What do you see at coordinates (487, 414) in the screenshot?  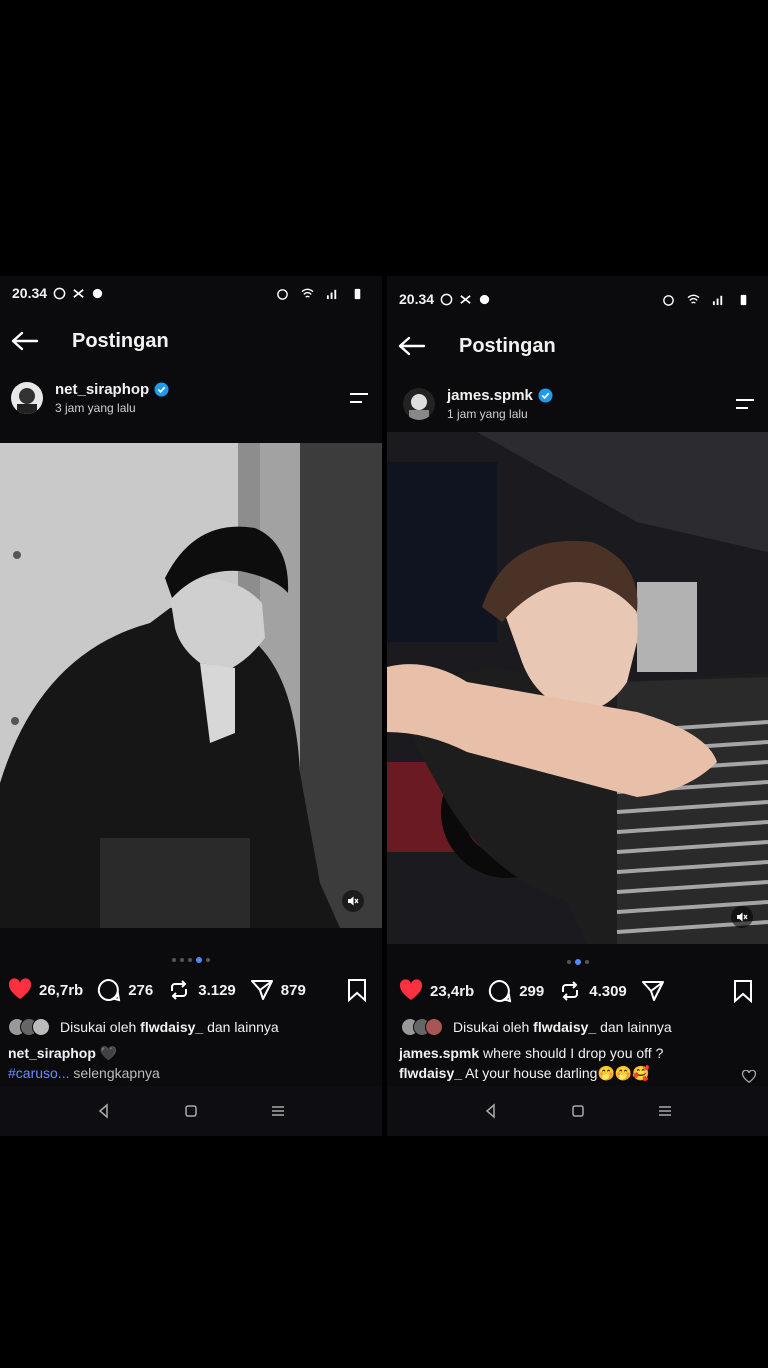 I see `post-time: 1 jam yang lalu` at bounding box center [487, 414].